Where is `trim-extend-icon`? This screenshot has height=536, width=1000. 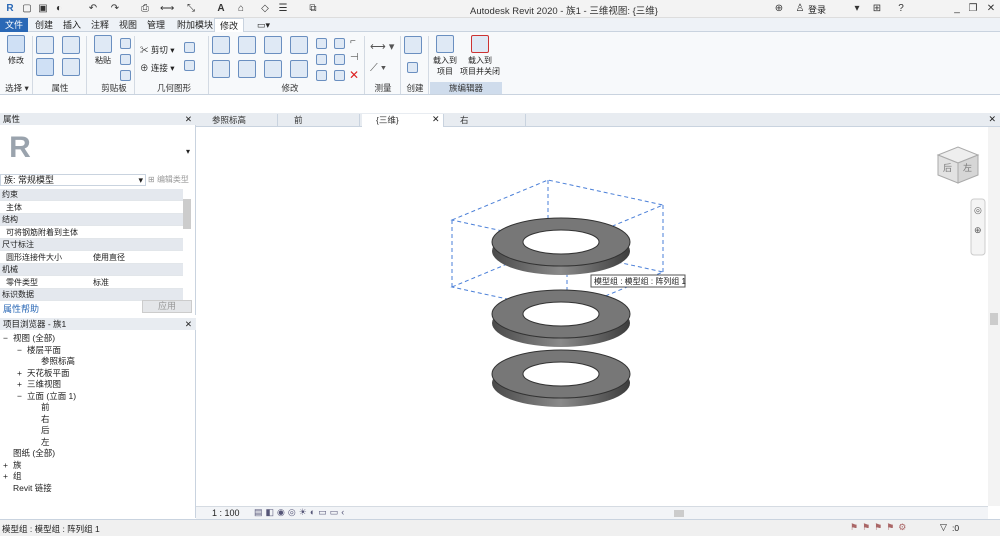 trim-extend-icon is located at coordinates (299, 69).